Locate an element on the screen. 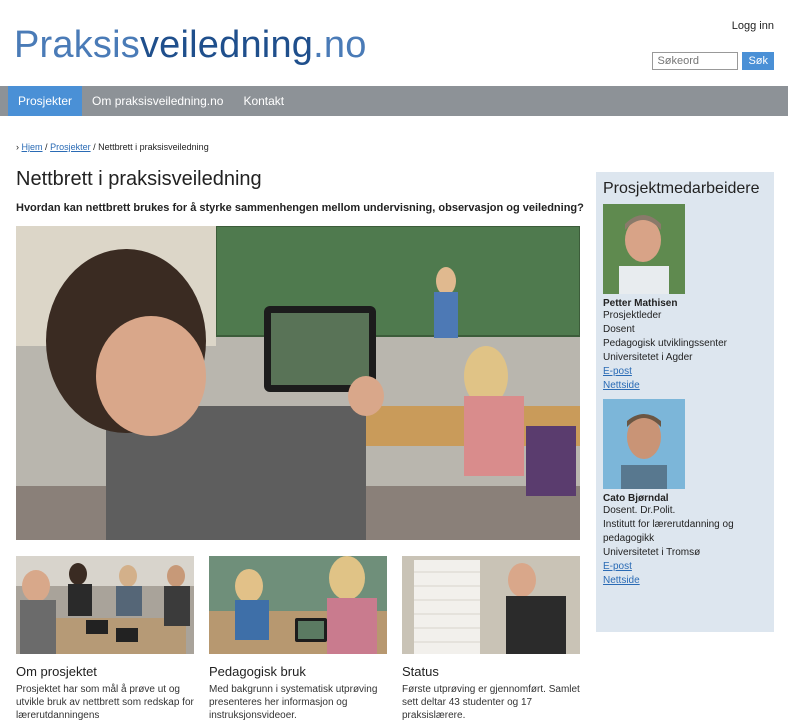 The image size is (788, 725). card-title: Pedagogisk bruk is located at coordinates (298, 671).